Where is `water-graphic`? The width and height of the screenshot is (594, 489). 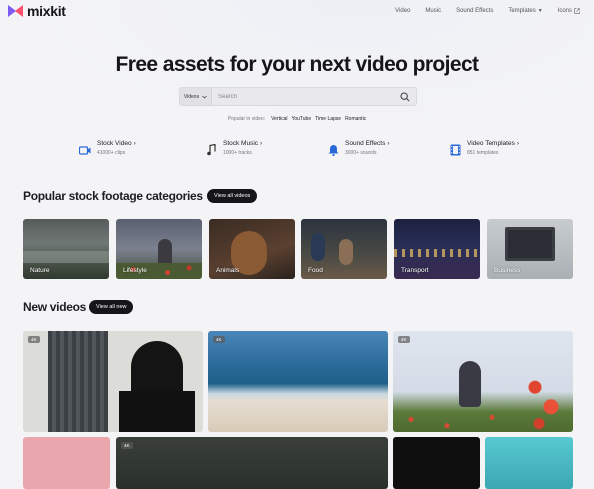 water-graphic is located at coordinates (66, 257).